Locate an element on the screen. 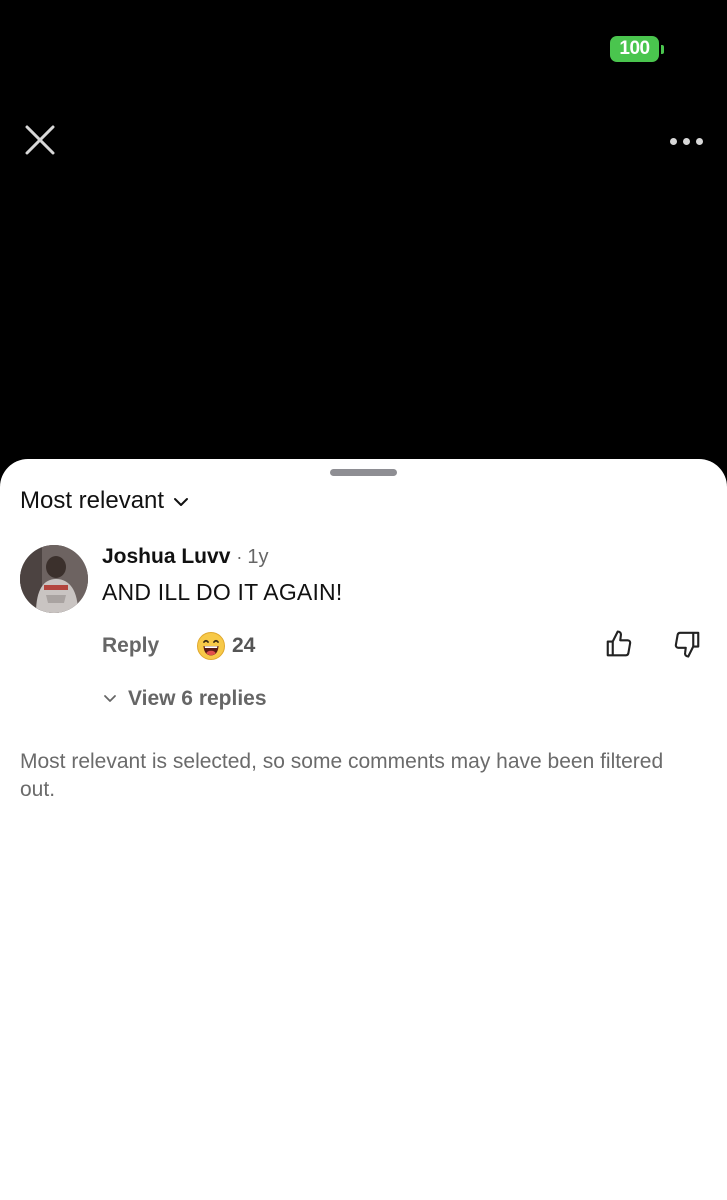 The width and height of the screenshot is (727, 1200). dislike-button is located at coordinates (687, 644).